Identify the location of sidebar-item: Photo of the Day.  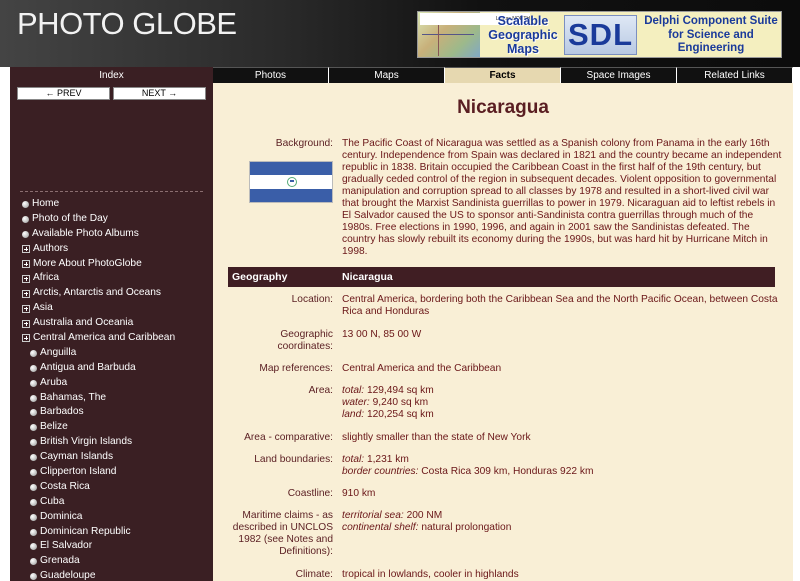
(117, 219).